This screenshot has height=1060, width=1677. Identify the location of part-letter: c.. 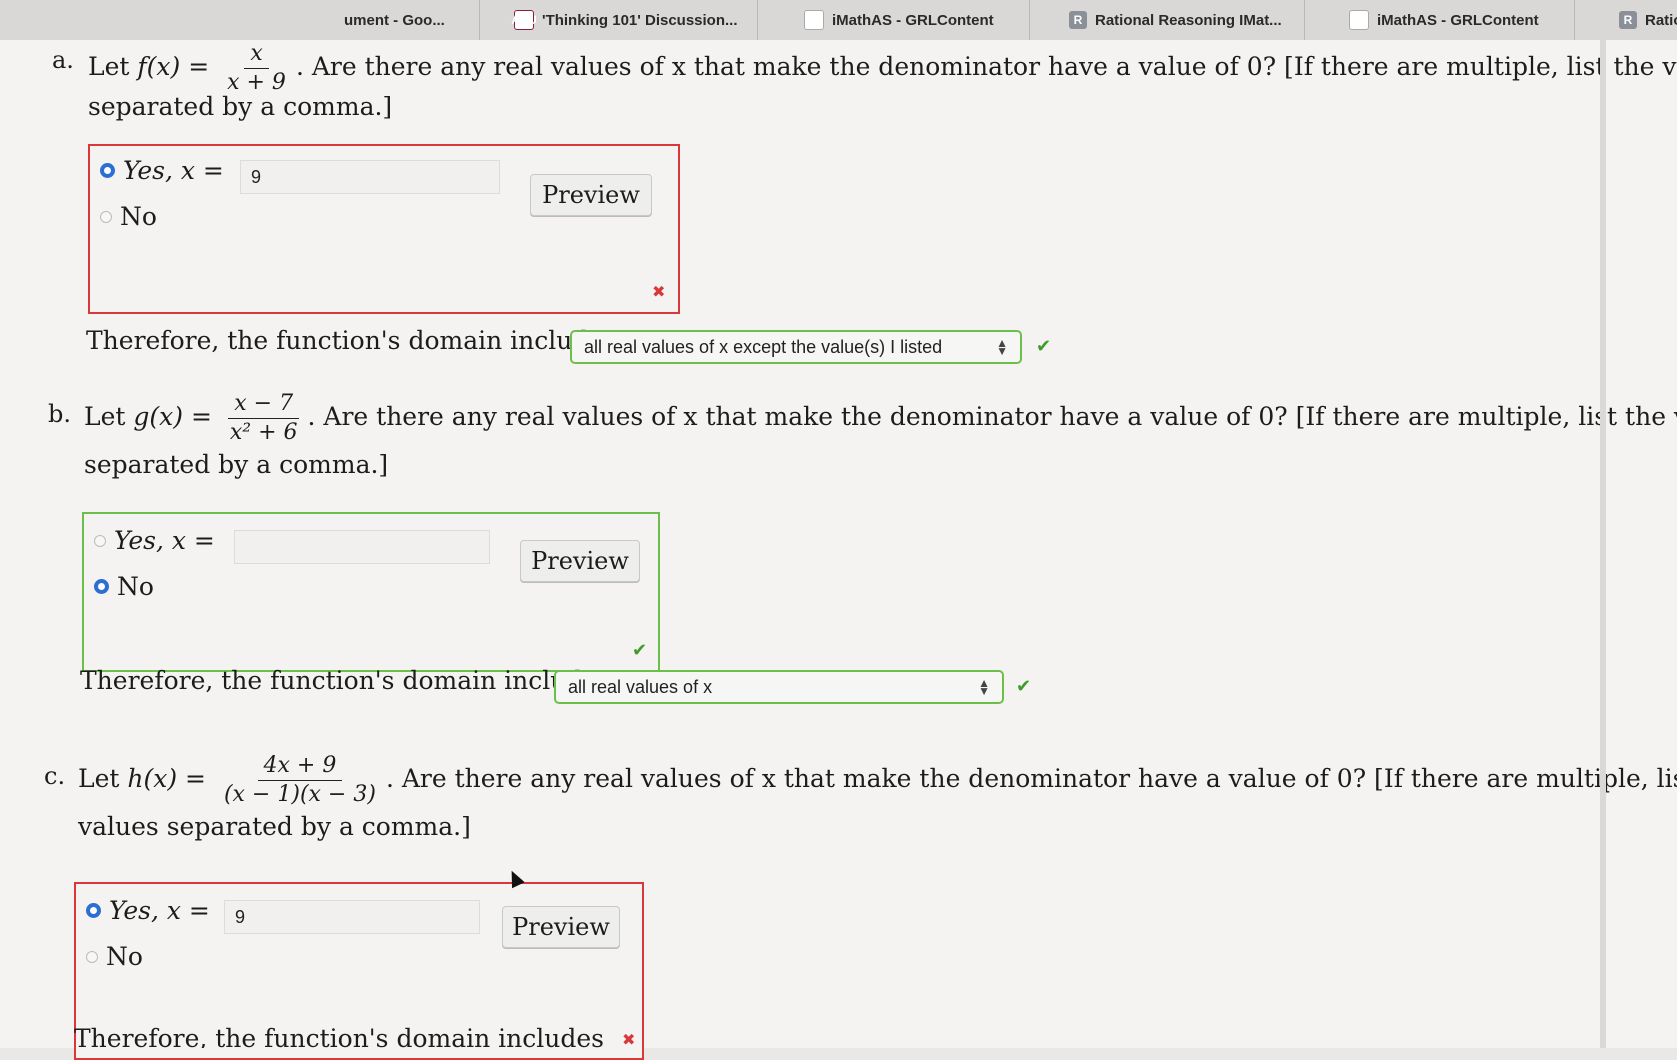
(55, 776).